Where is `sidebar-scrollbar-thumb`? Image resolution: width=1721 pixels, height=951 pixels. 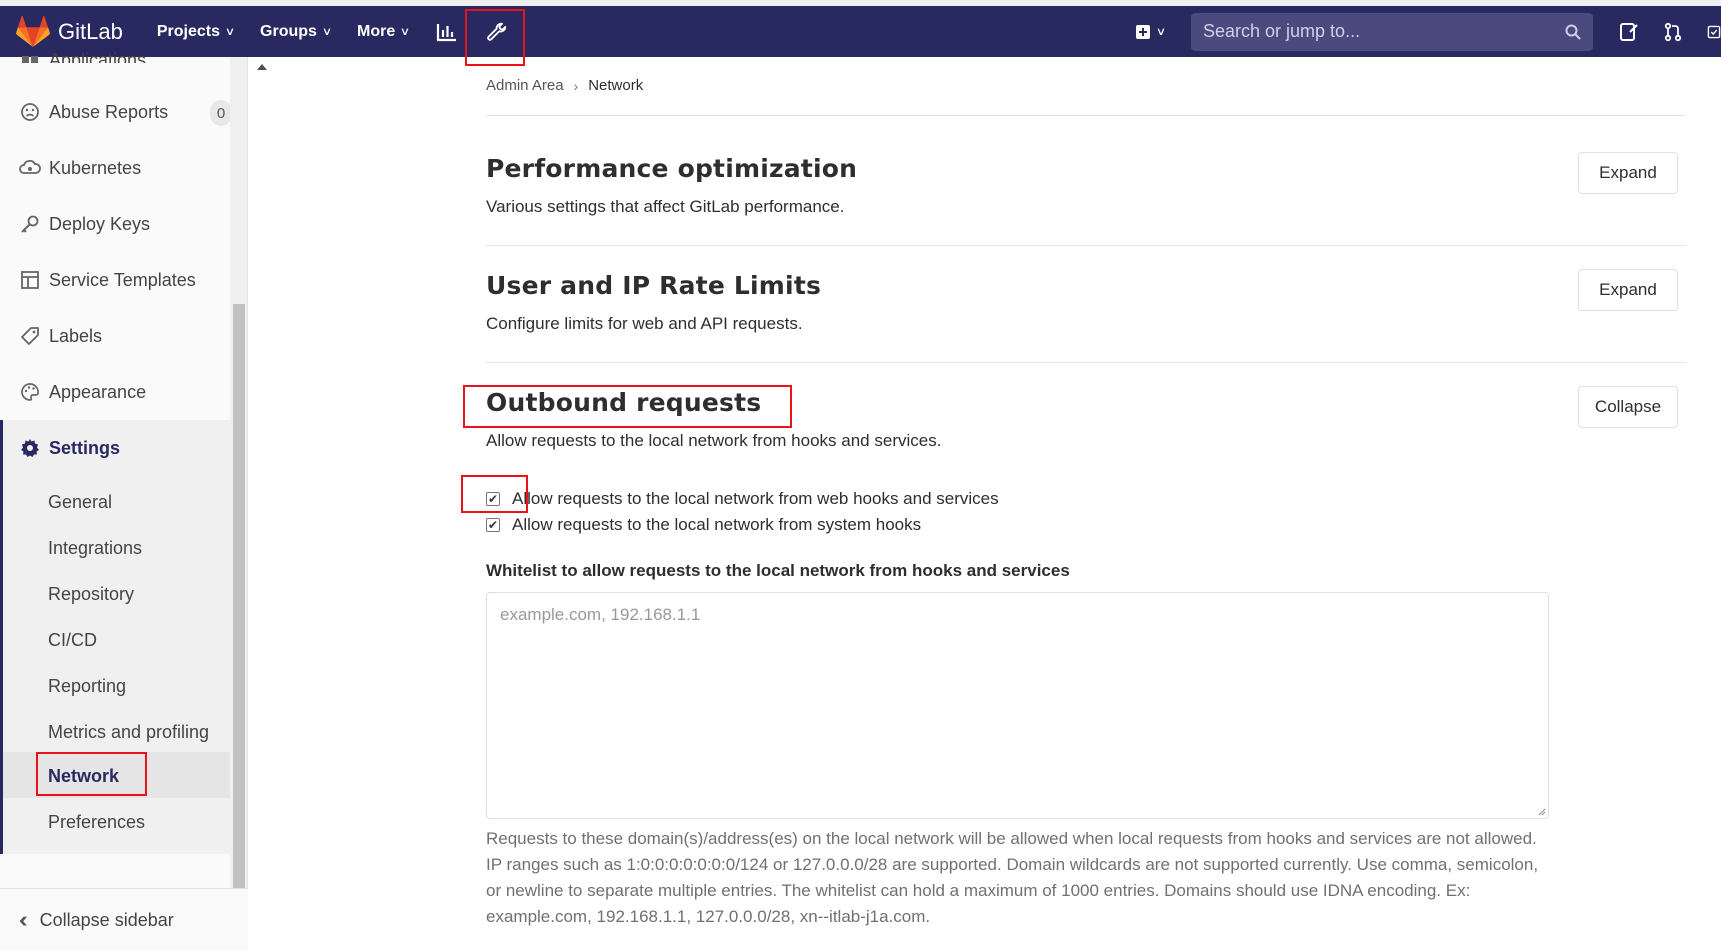
sidebar-scrollbar-thumb is located at coordinates (239, 598).